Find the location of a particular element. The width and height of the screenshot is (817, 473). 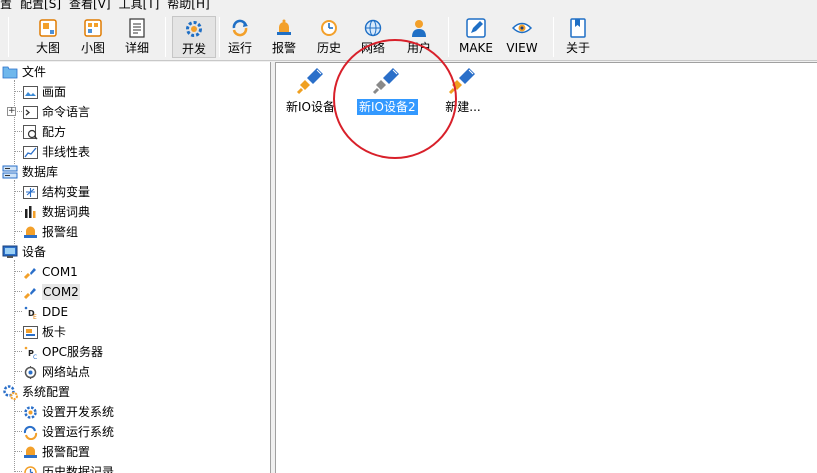

tree-item-screens: 画面 is located at coordinates (44, 92).